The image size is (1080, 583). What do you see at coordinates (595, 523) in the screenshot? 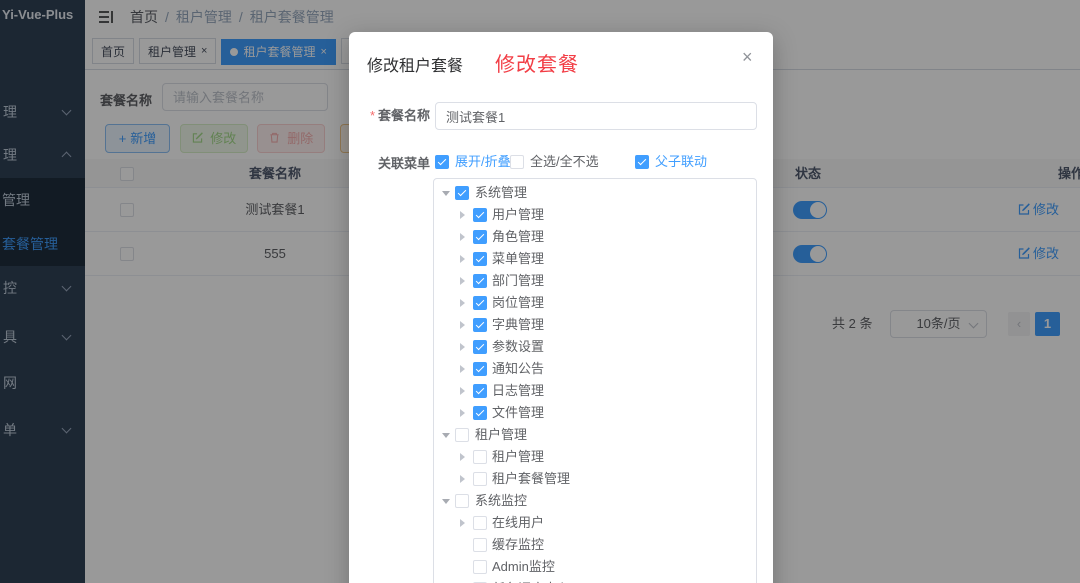
I see `tree-node: 在线用户` at bounding box center [595, 523].